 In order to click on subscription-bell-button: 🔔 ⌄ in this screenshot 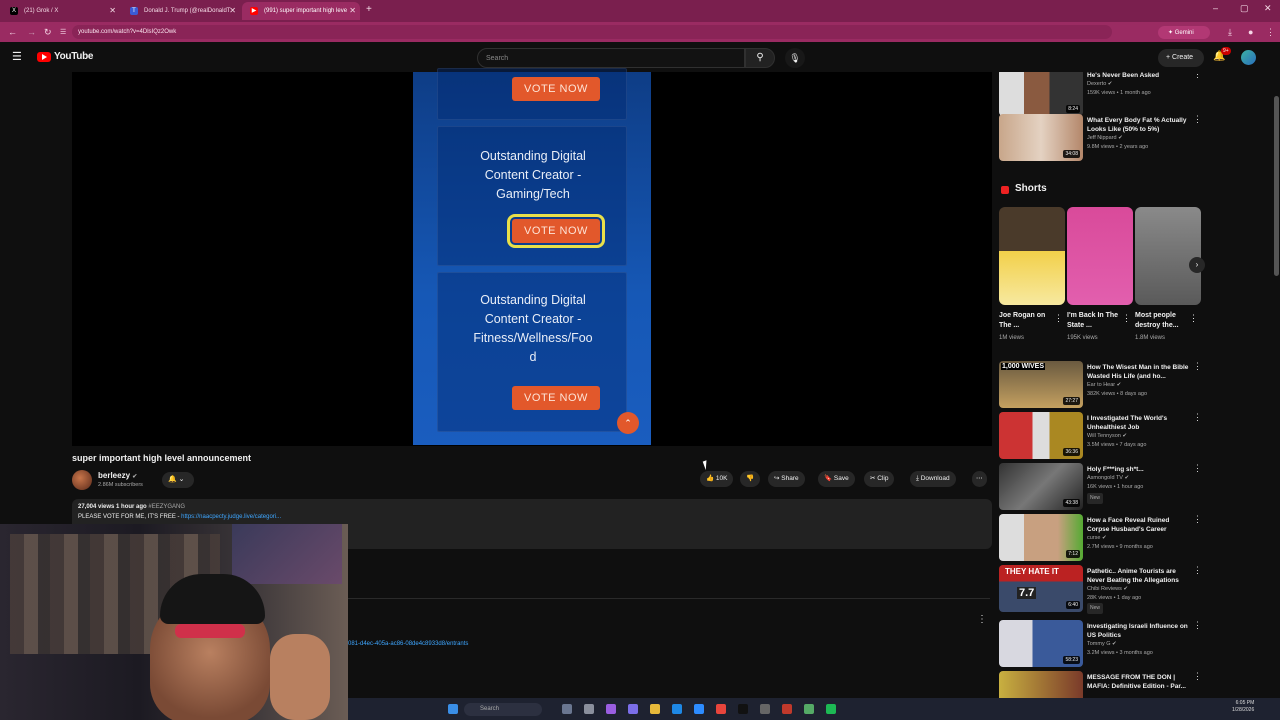, I will do `click(178, 480)`.